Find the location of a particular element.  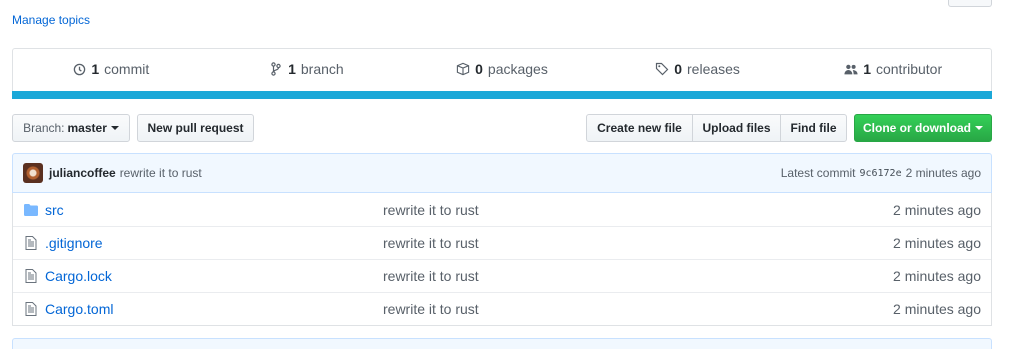

commit-sha-link: 9c6172e is located at coordinates (880, 173).